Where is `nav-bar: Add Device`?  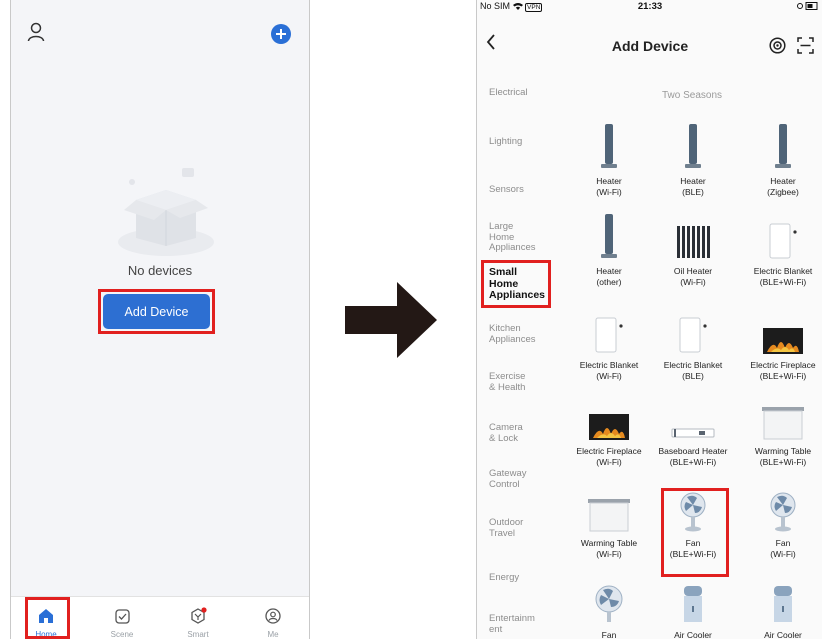
nav-bar: Add Device is located at coordinates (649, 44).